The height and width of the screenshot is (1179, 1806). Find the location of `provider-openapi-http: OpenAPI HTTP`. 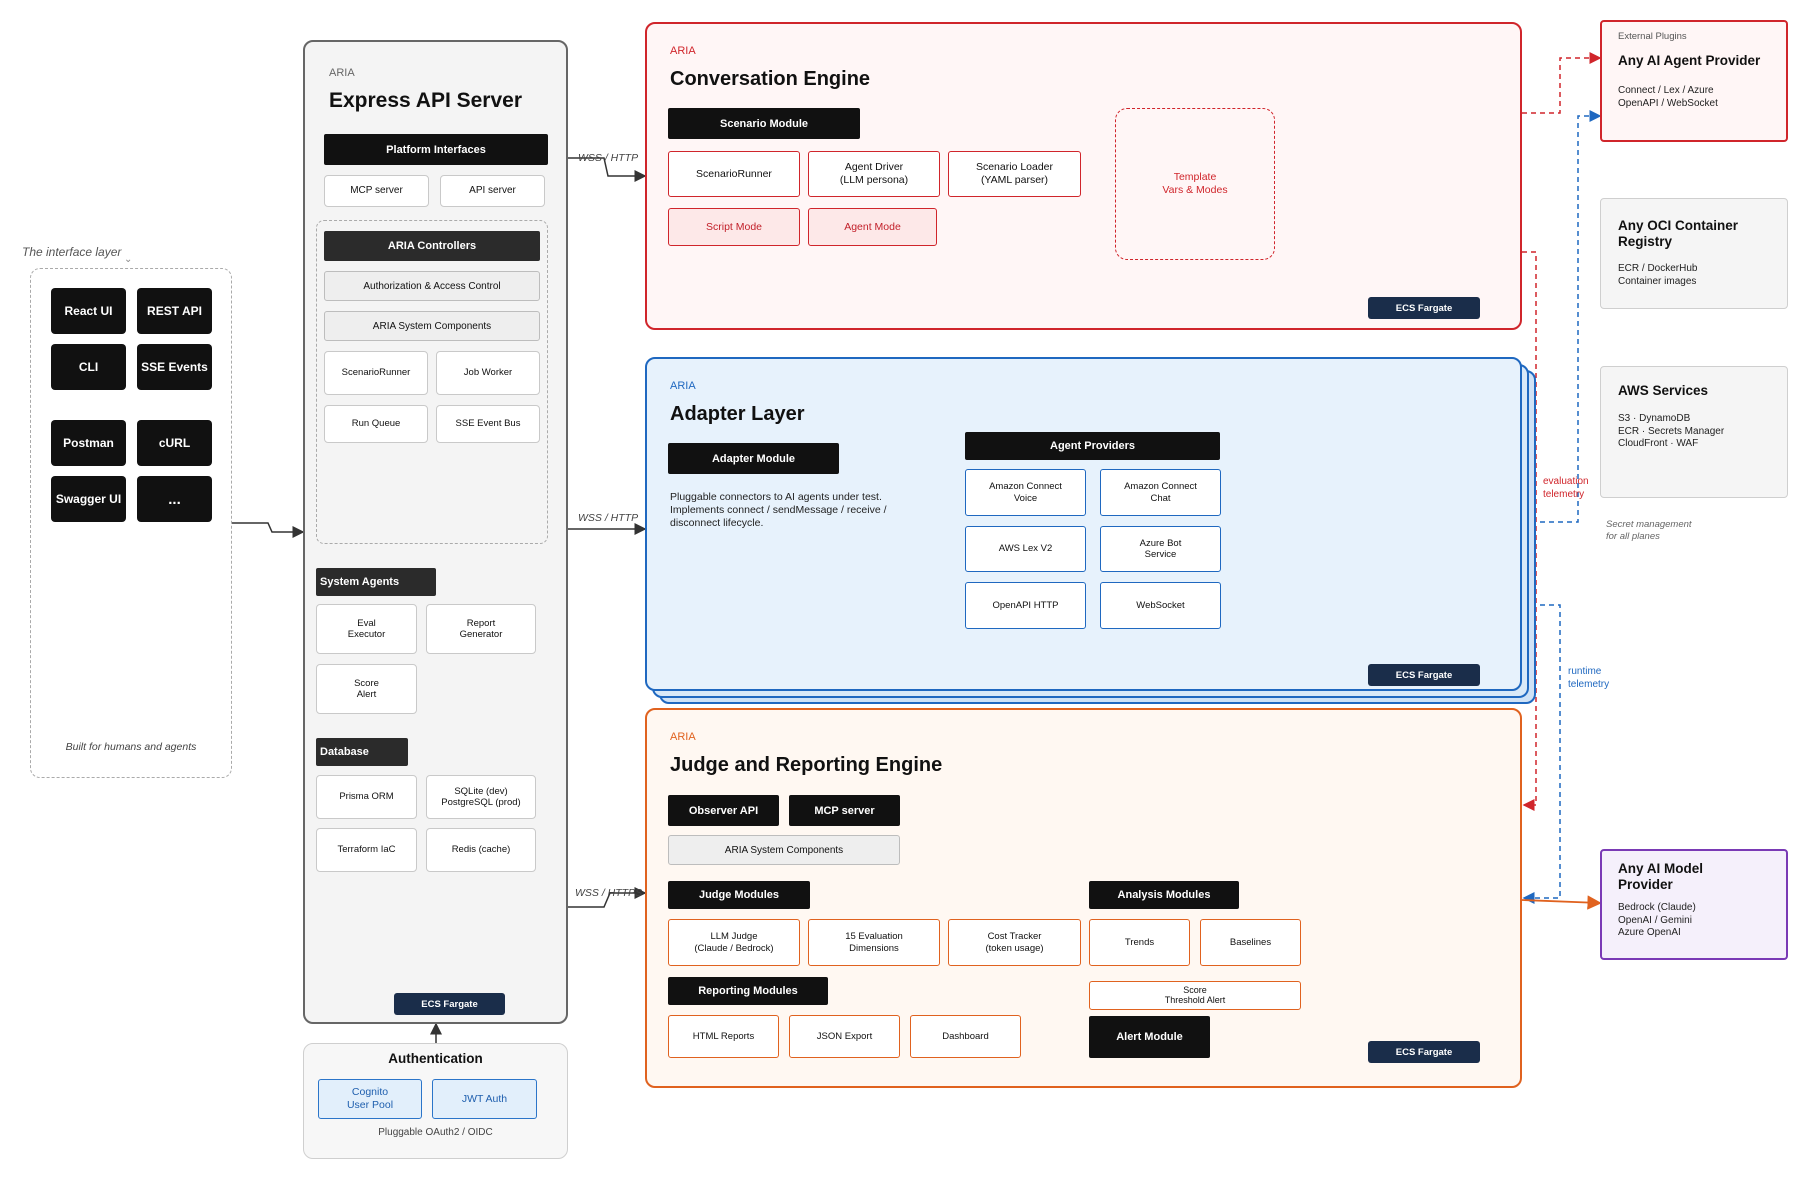

provider-openapi-http: OpenAPI HTTP is located at coordinates (1025, 605).